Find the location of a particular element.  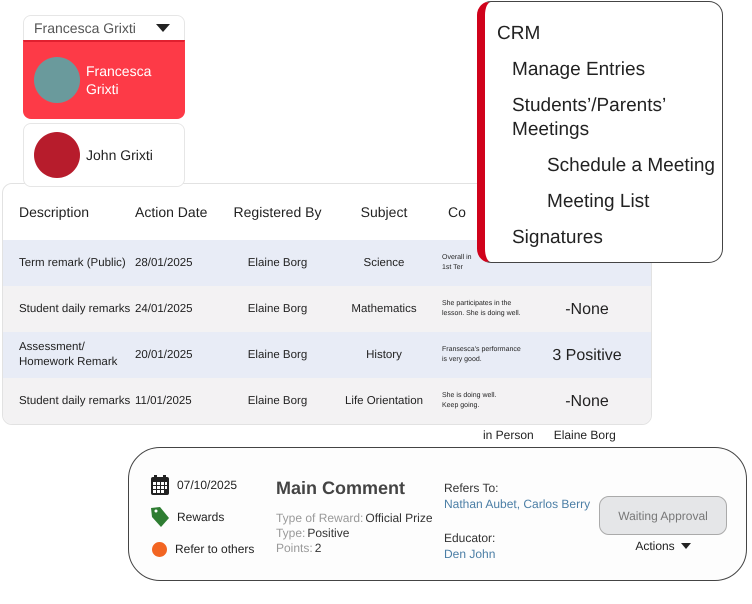

dot-icon is located at coordinates (159, 549).